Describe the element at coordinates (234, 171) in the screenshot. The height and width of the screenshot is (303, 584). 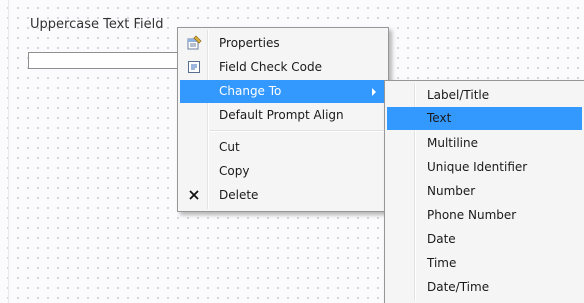
I see `menu-item-label: Copy` at that location.